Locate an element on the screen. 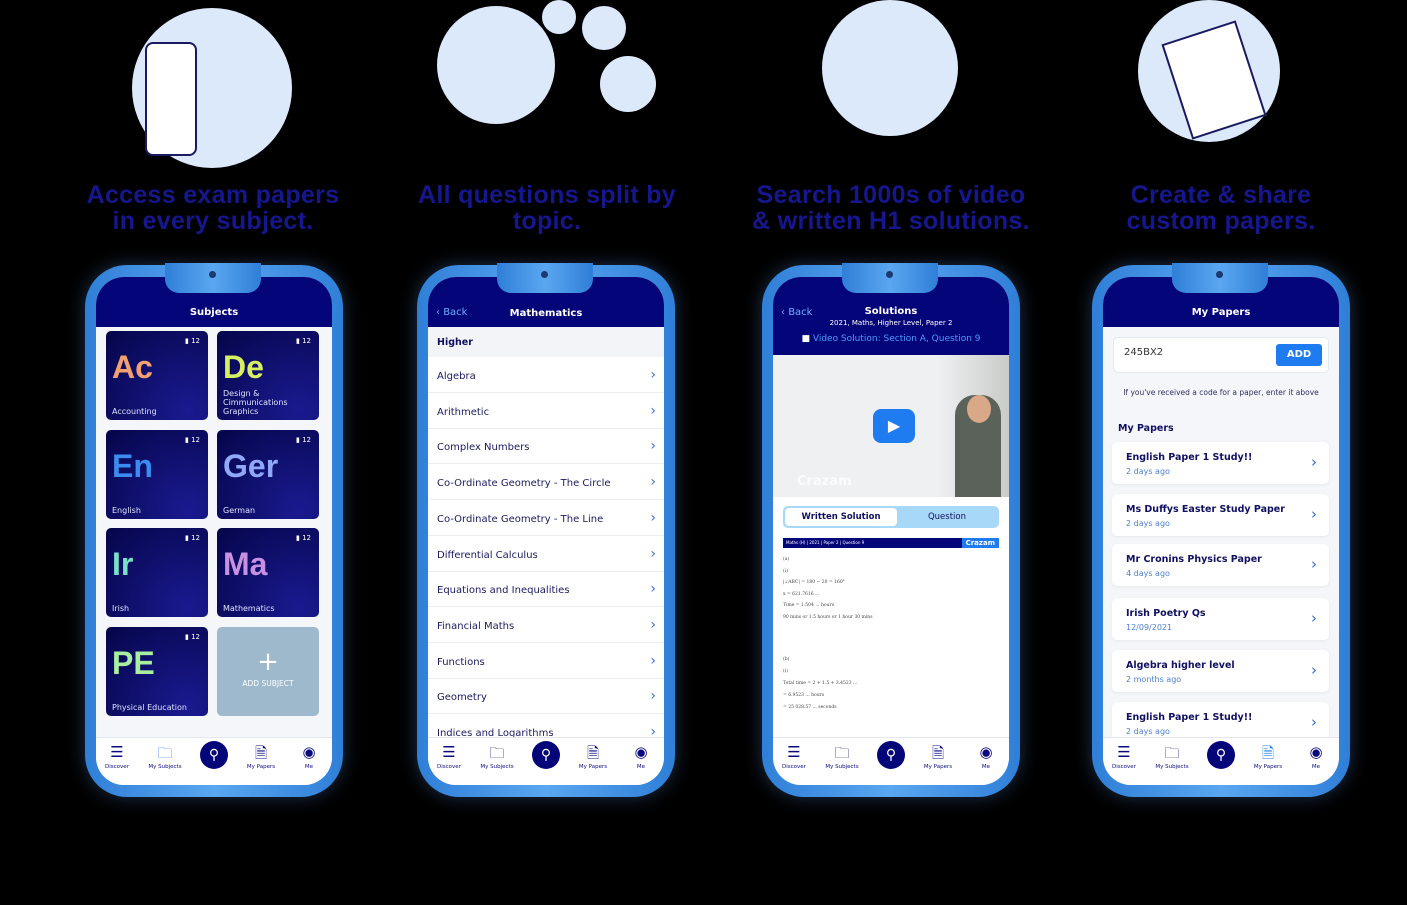 Image resolution: width=1407 pixels, height=905 pixels. topic-row: Arithmetic › is located at coordinates (546, 411).